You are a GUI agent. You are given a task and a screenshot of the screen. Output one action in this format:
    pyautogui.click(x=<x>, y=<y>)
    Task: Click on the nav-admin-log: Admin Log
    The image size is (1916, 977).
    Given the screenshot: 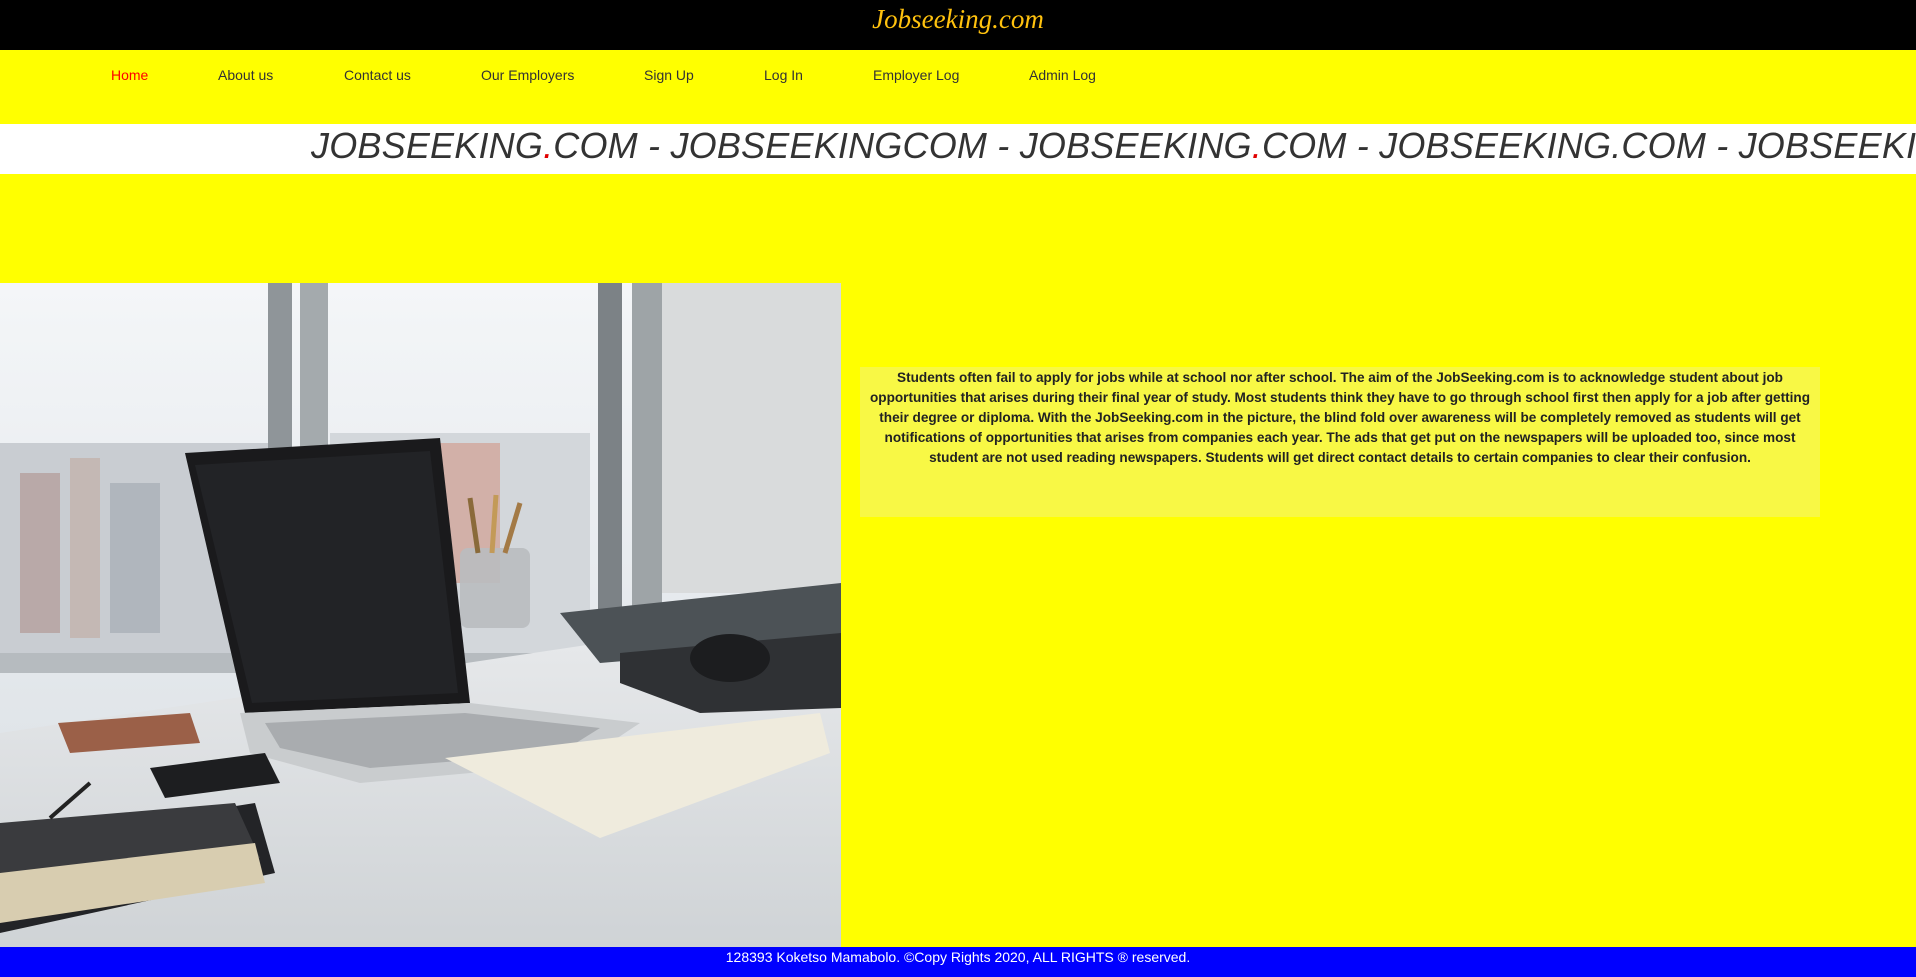 What is the action you would take?
    pyautogui.click(x=1062, y=75)
    